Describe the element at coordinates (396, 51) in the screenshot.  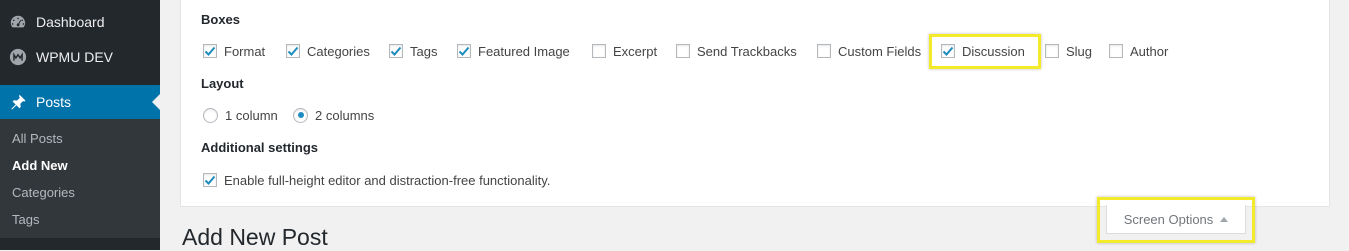
I see `checkbox-tags` at that location.